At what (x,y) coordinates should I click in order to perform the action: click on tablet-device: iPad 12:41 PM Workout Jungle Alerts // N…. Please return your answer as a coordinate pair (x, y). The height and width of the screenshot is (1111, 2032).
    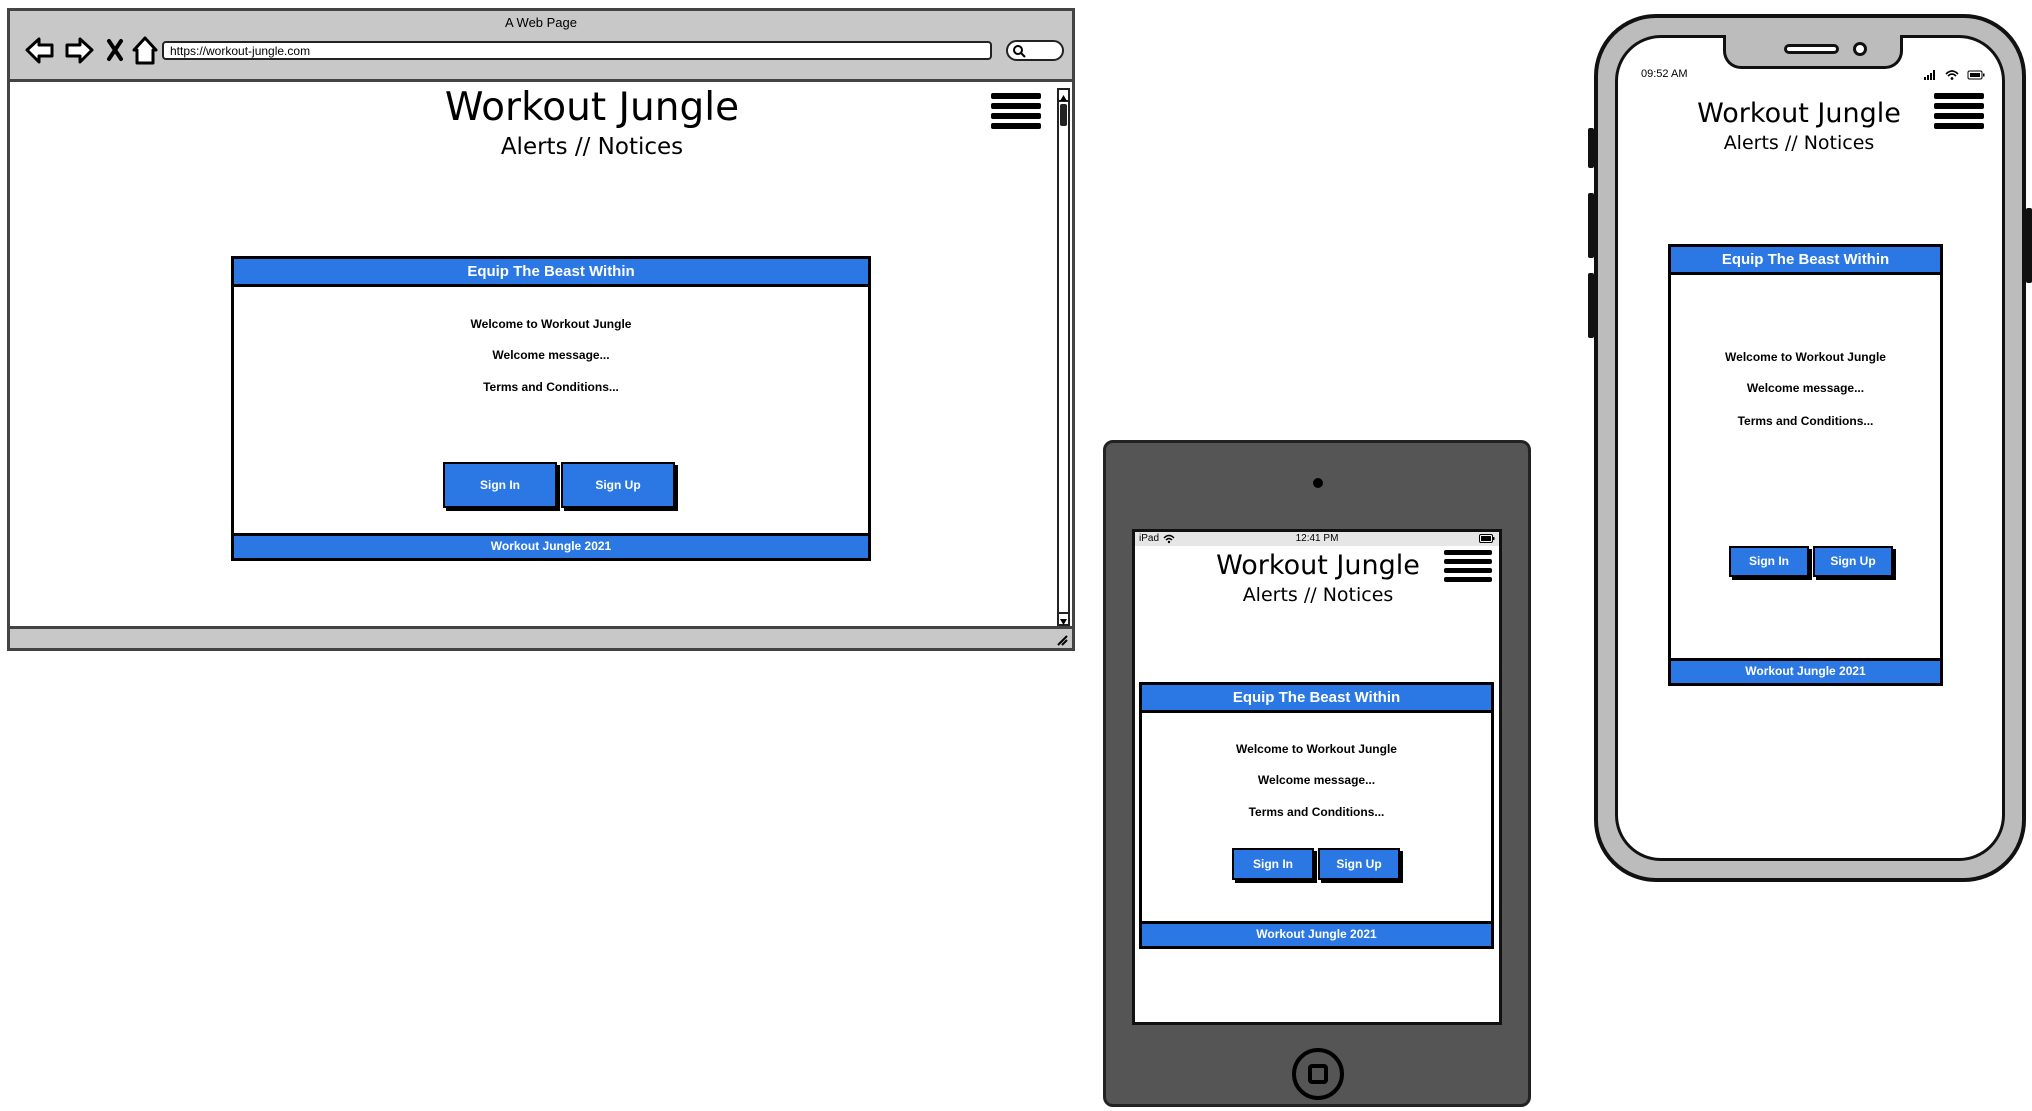
    Looking at the image, I should click on (1317, 773).